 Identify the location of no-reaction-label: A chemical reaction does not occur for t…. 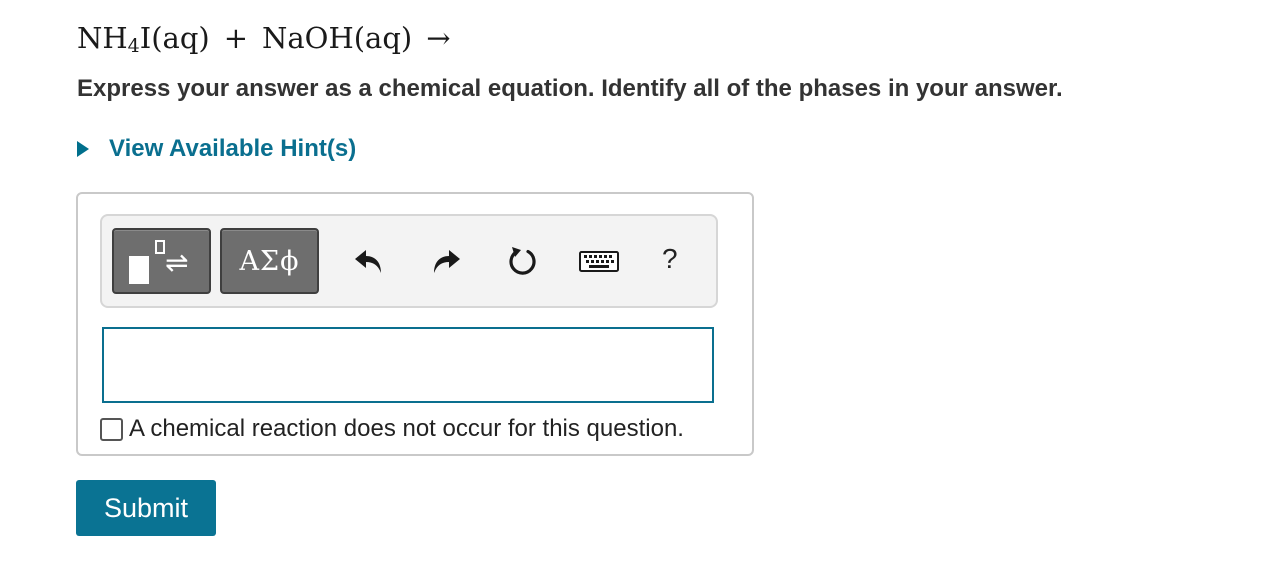
(406, 428).